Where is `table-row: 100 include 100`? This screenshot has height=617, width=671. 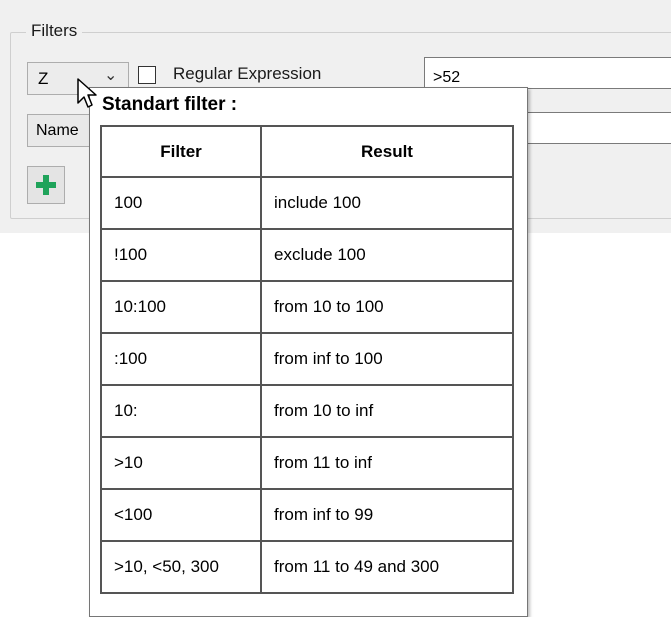
table-row: 100 include 100 is located at coordinates (307, 203).